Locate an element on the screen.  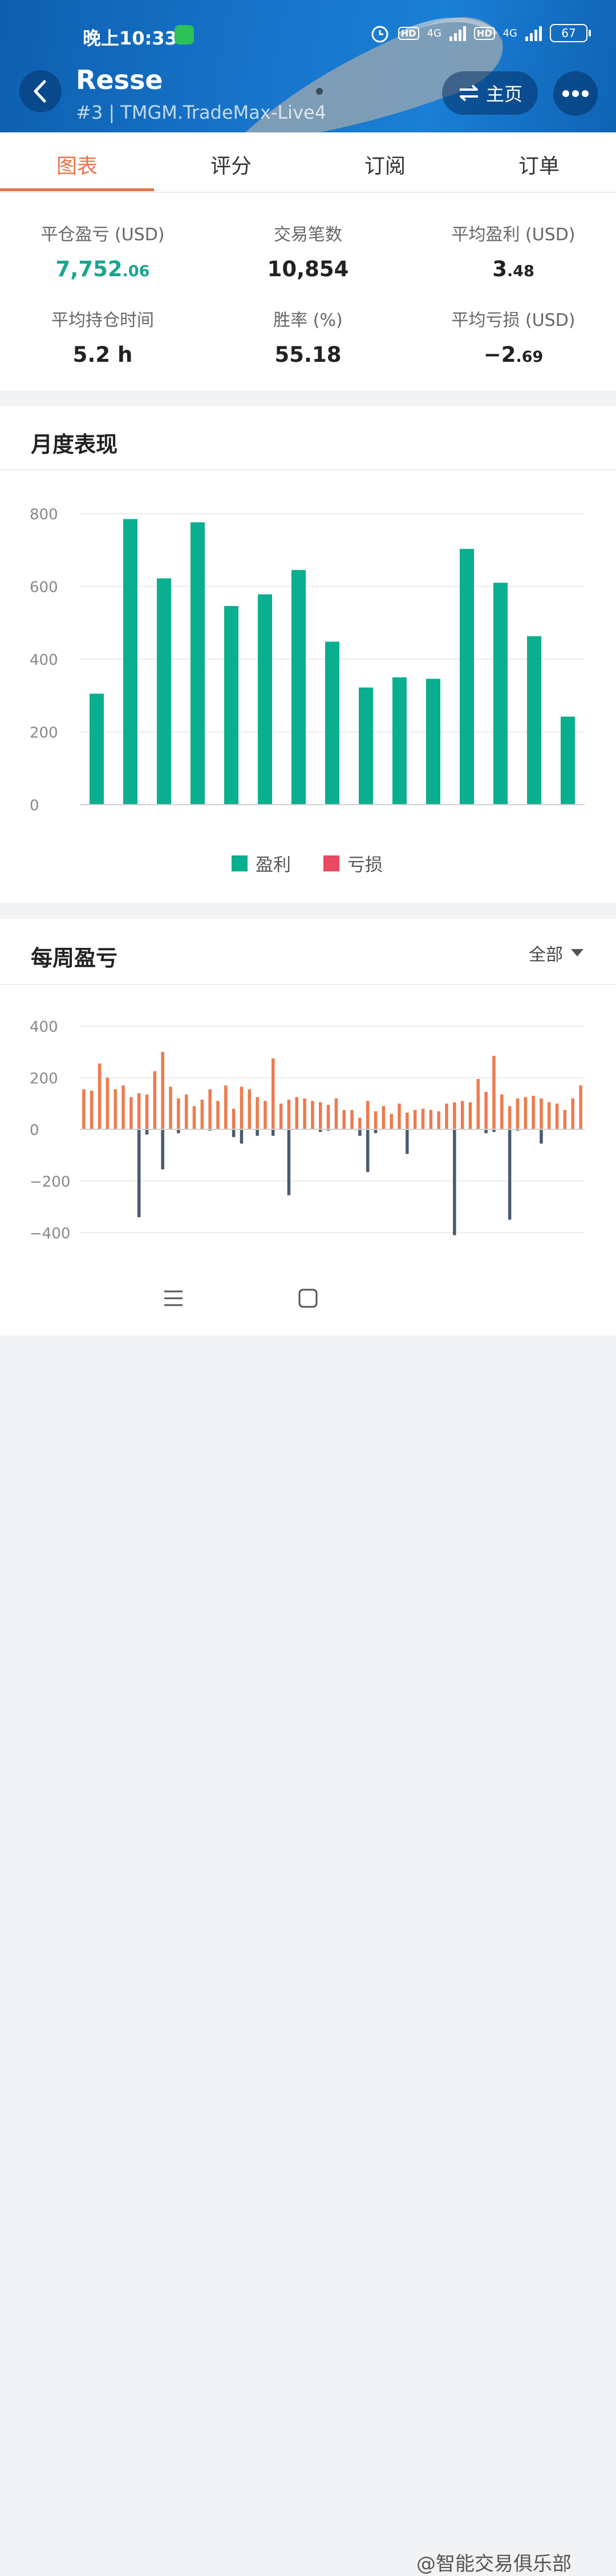
stat-label: 平均盈利 (USD) is located at coordinates (513, 235).